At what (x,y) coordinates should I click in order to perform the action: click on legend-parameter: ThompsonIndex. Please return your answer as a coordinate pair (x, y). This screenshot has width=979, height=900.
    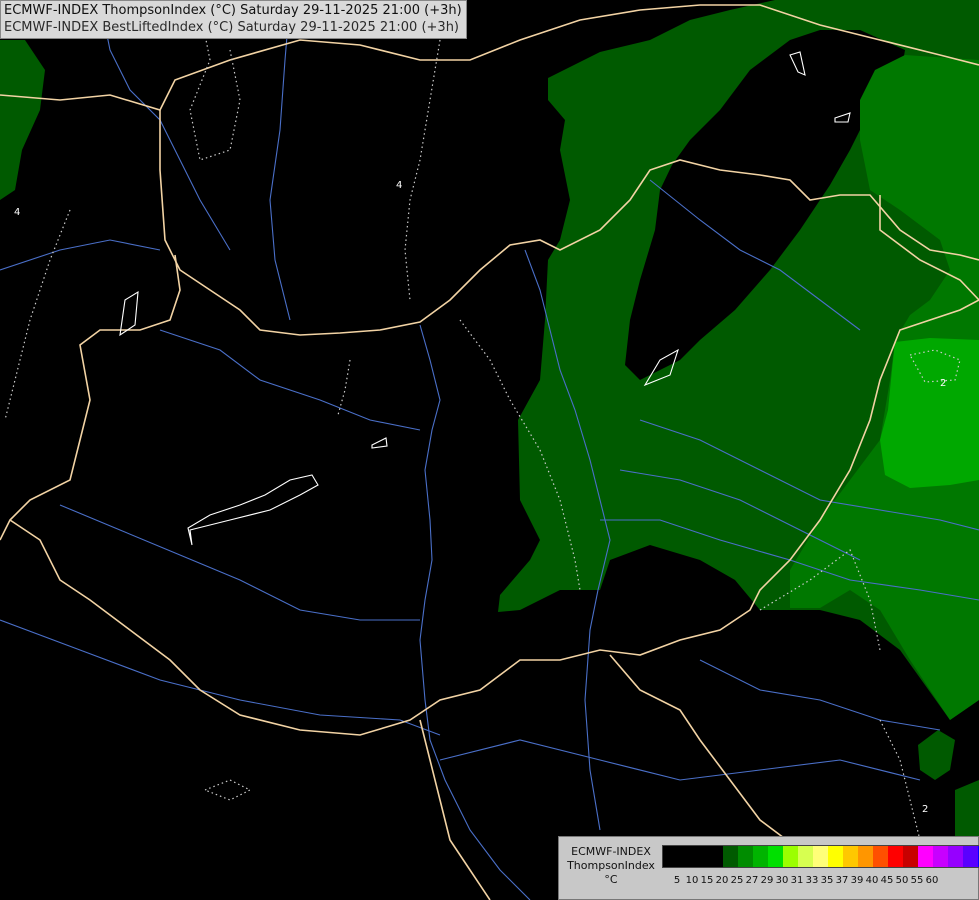
    Looking at the image, I should click on (611, 865).